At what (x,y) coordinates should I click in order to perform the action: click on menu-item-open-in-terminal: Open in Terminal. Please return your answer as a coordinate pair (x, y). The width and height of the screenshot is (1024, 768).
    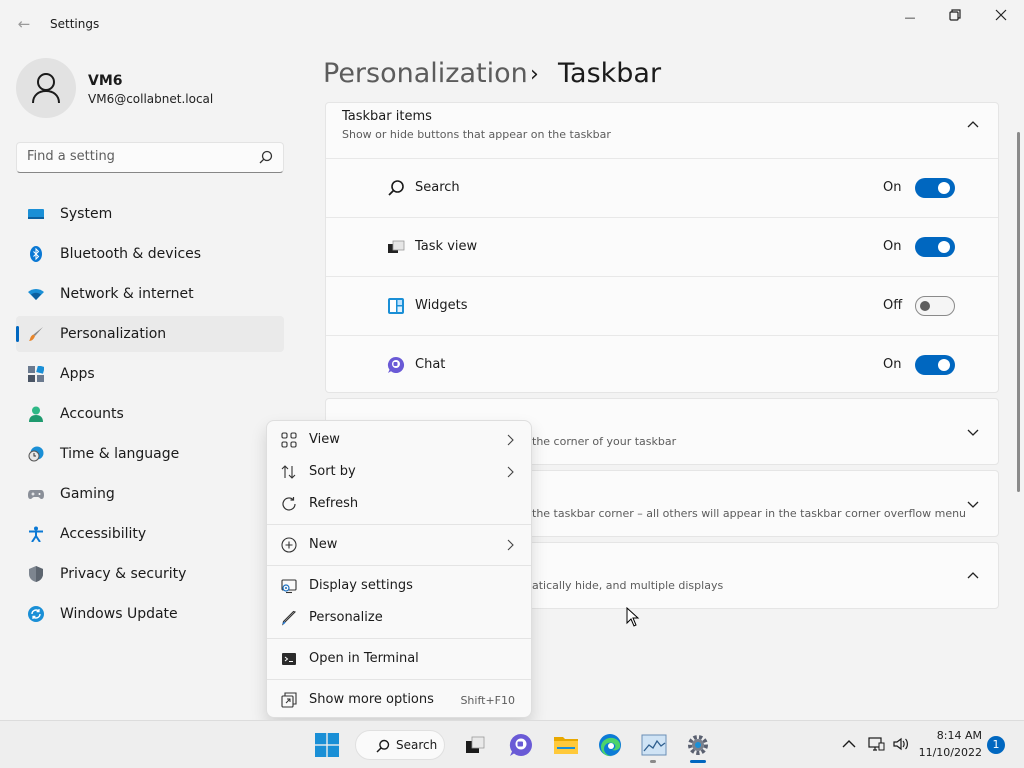
    Looking at the image, I should click on (399, 659).